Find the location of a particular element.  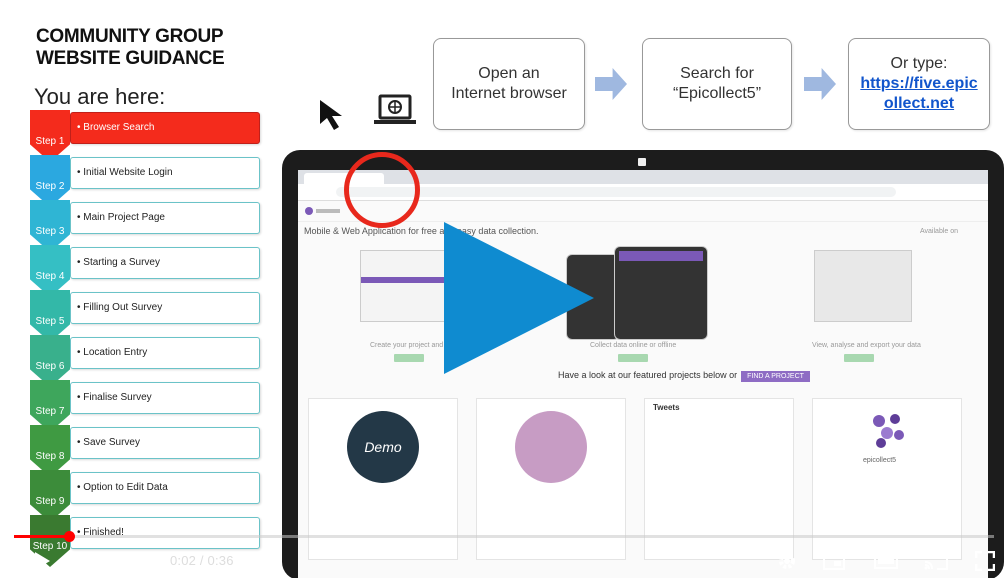

volume-icon is located at coordinates (135, 561).